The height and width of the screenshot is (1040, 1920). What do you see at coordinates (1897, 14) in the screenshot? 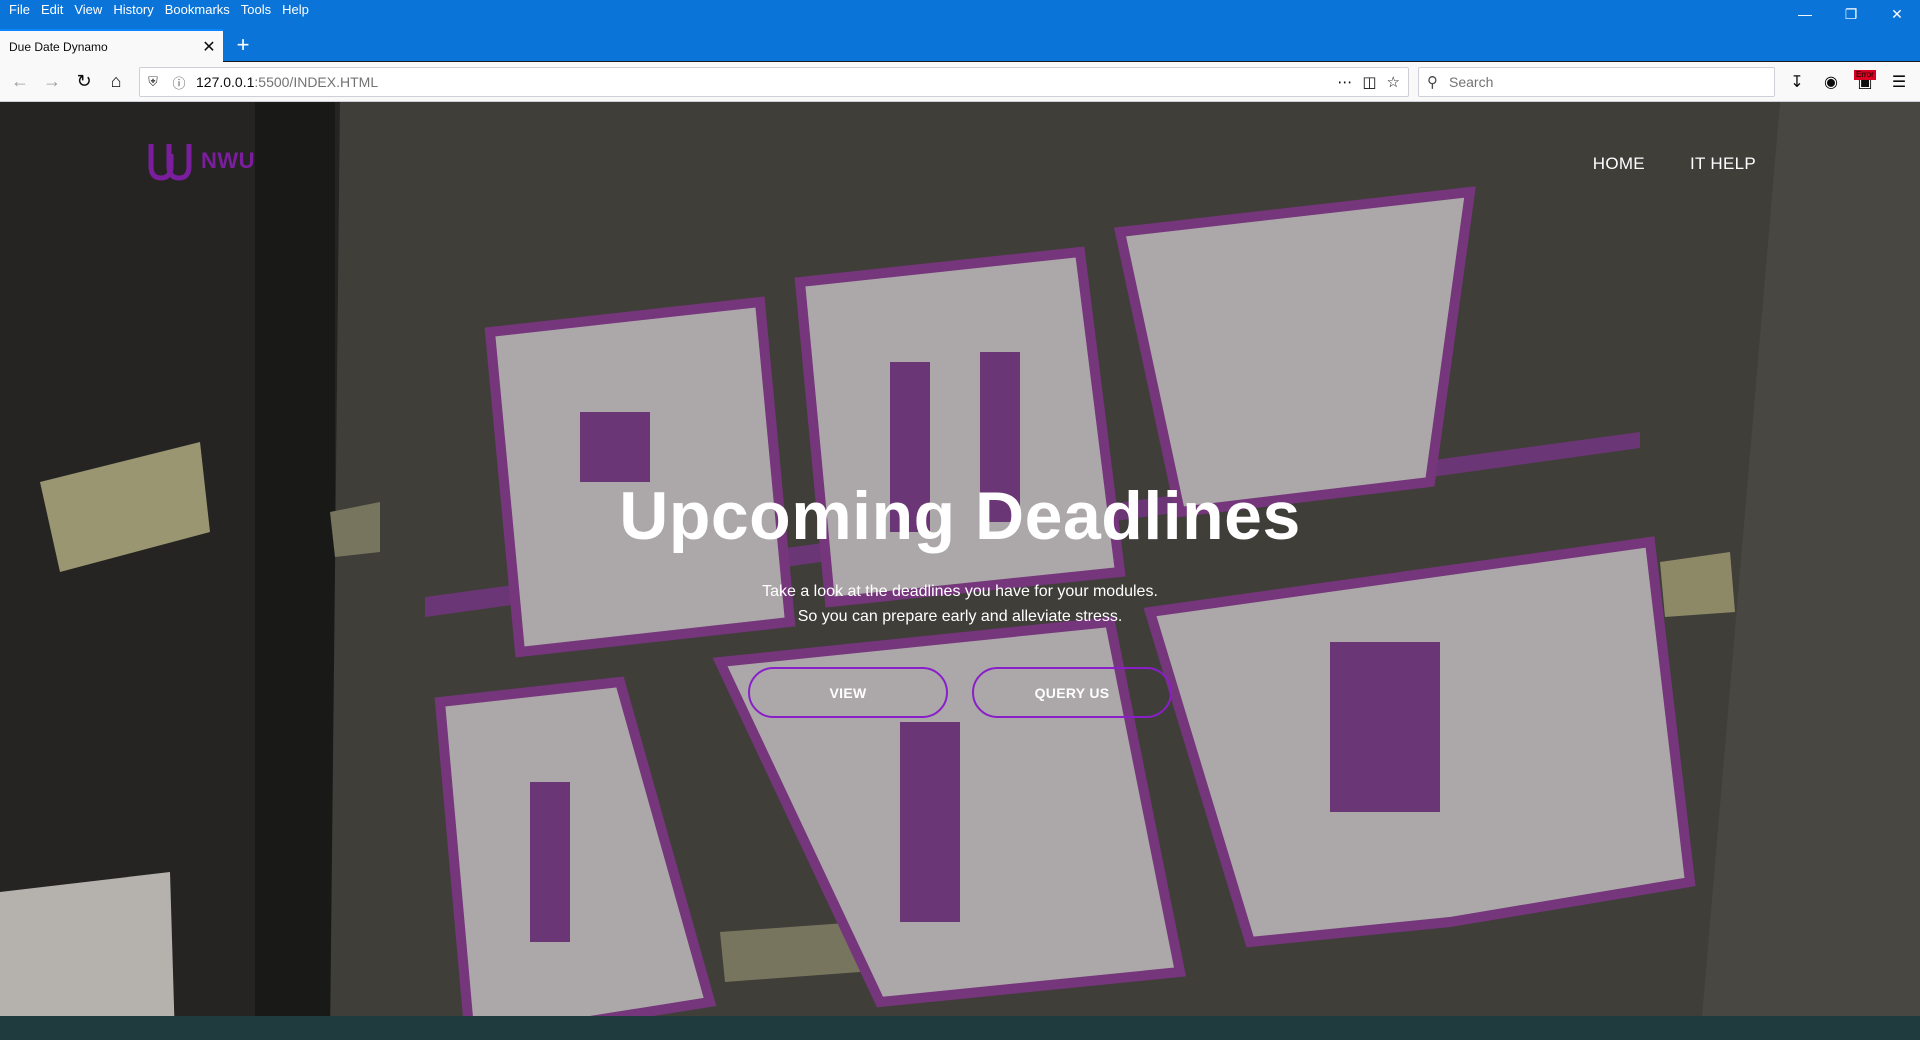
I see `close-window-icon: ✕` at bounding box center [1897, 14].